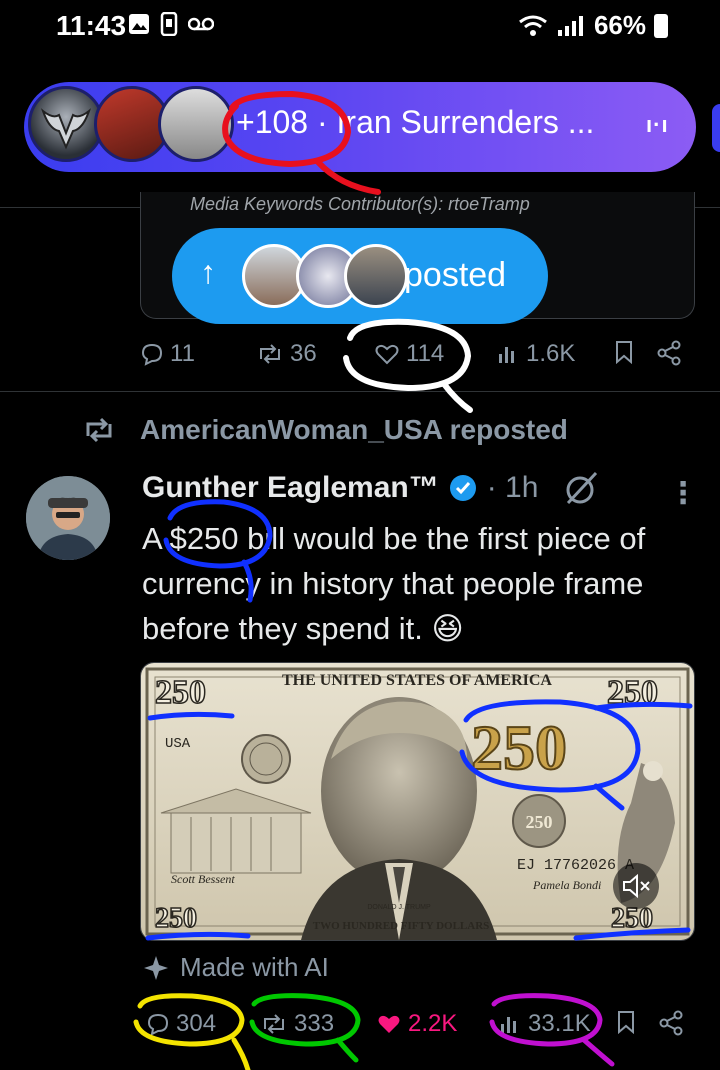 The height and width of the screenshot is (1070, 720). I want to click on repost-button: 36, so click(286, 354).